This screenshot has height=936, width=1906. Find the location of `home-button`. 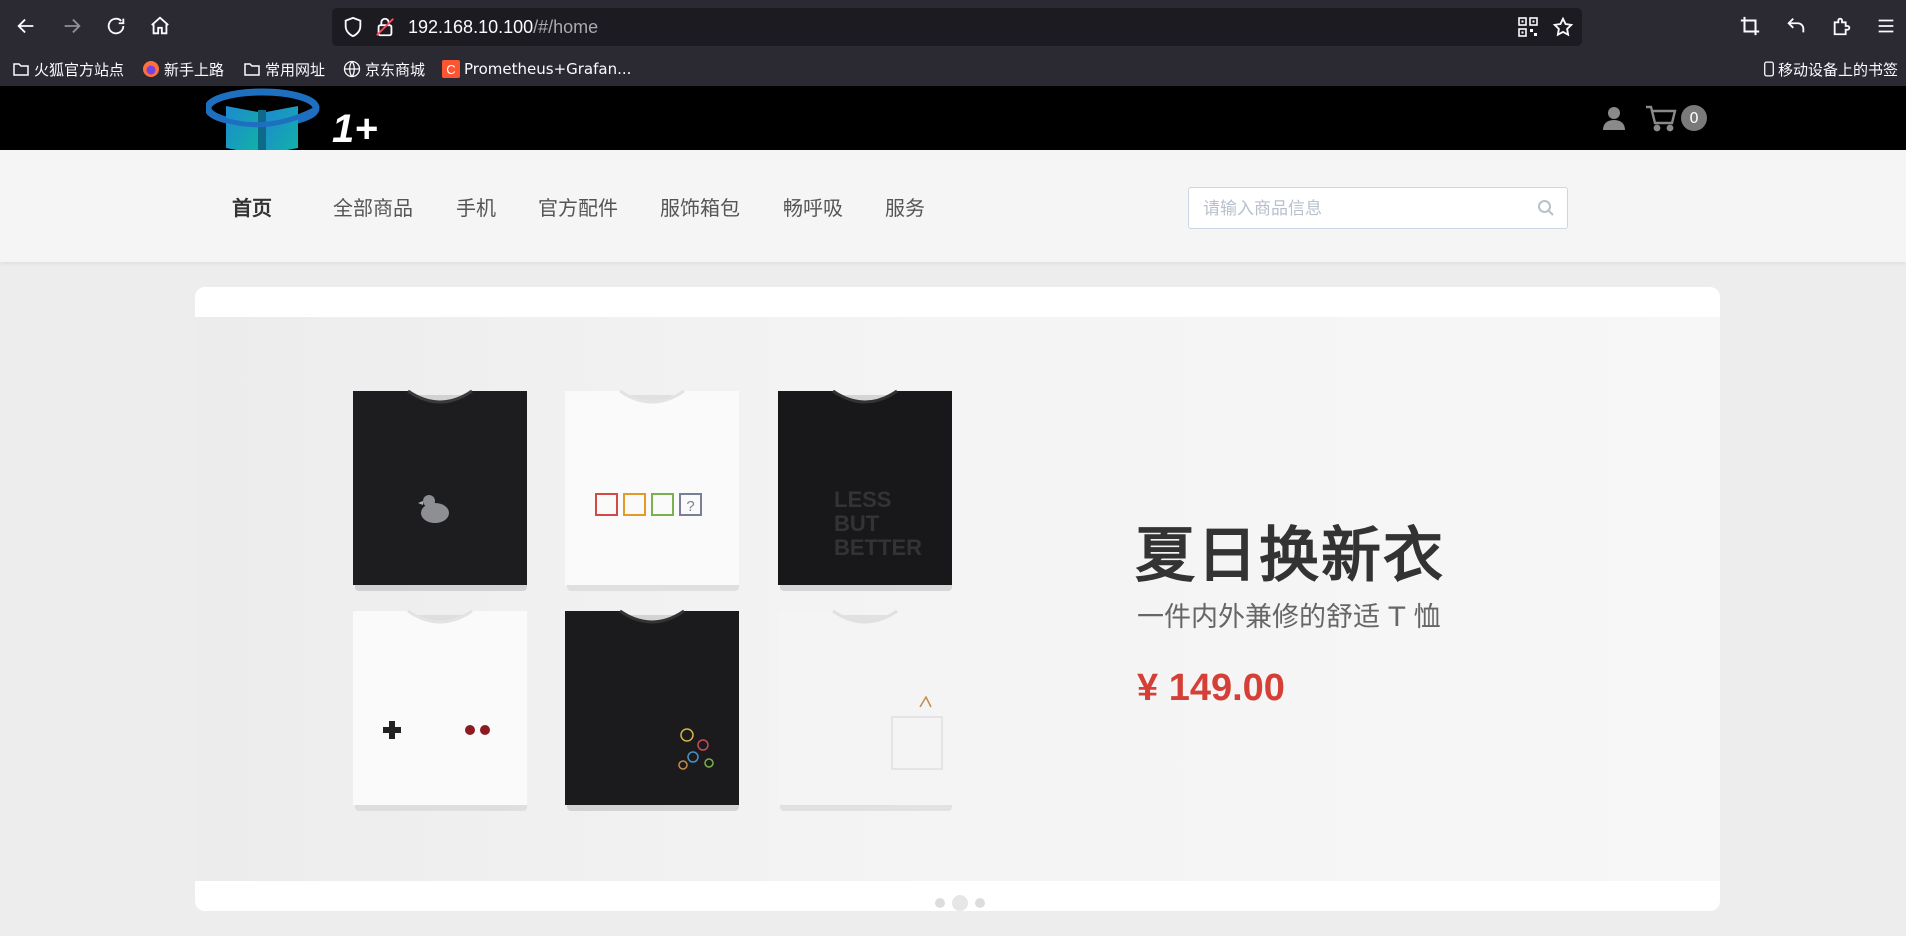

home-button is located at coordinates (160, 26).